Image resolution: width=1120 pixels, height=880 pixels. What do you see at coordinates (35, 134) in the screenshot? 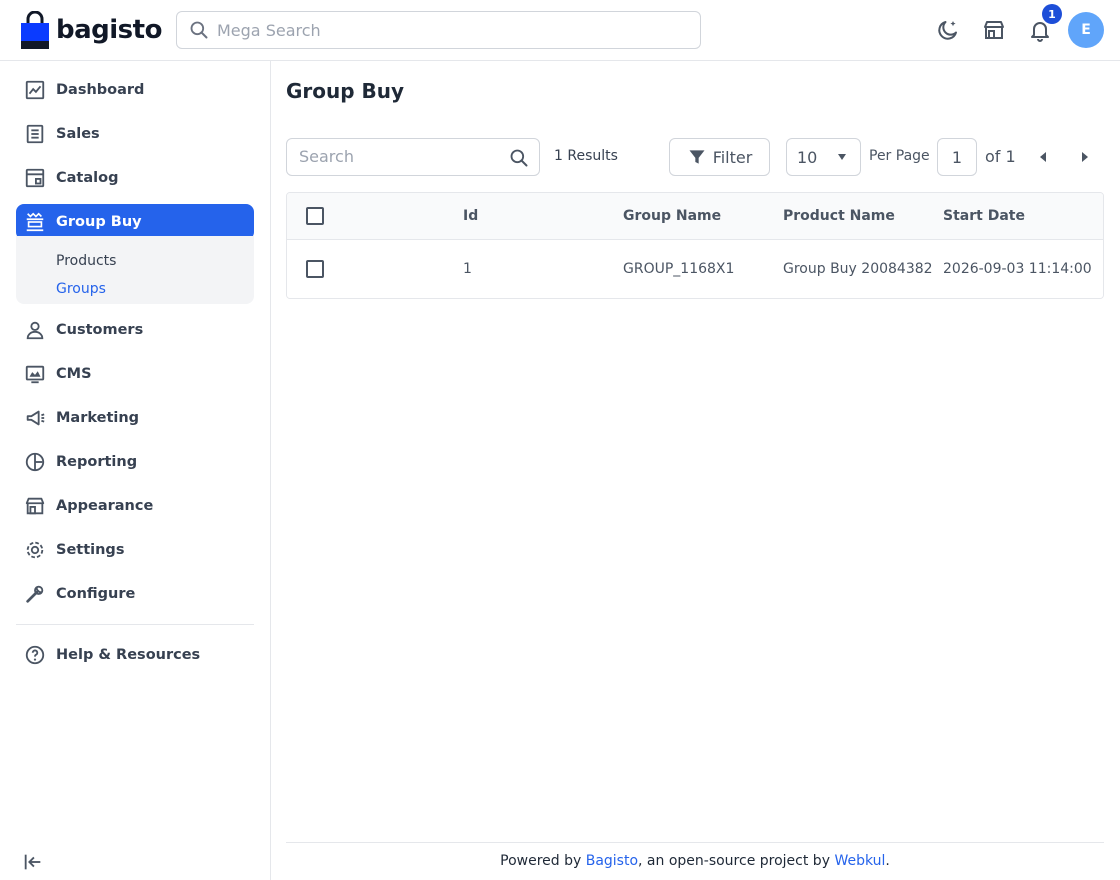
I see `receipt-icon` at bounding box center [35, 134].